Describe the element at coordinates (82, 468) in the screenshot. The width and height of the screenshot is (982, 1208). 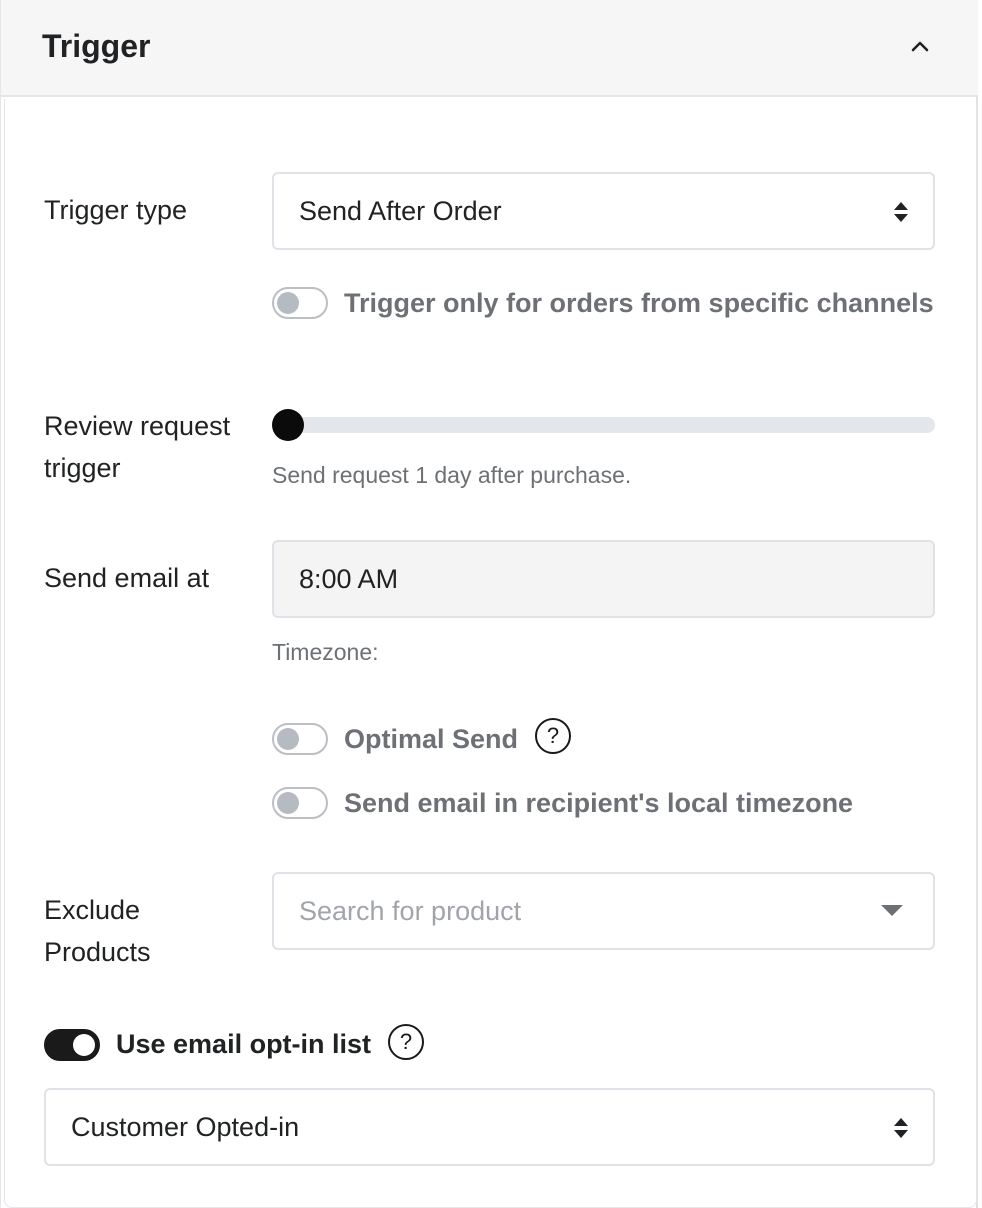
I see `review-trigger-label-line2: trigger` at that location.